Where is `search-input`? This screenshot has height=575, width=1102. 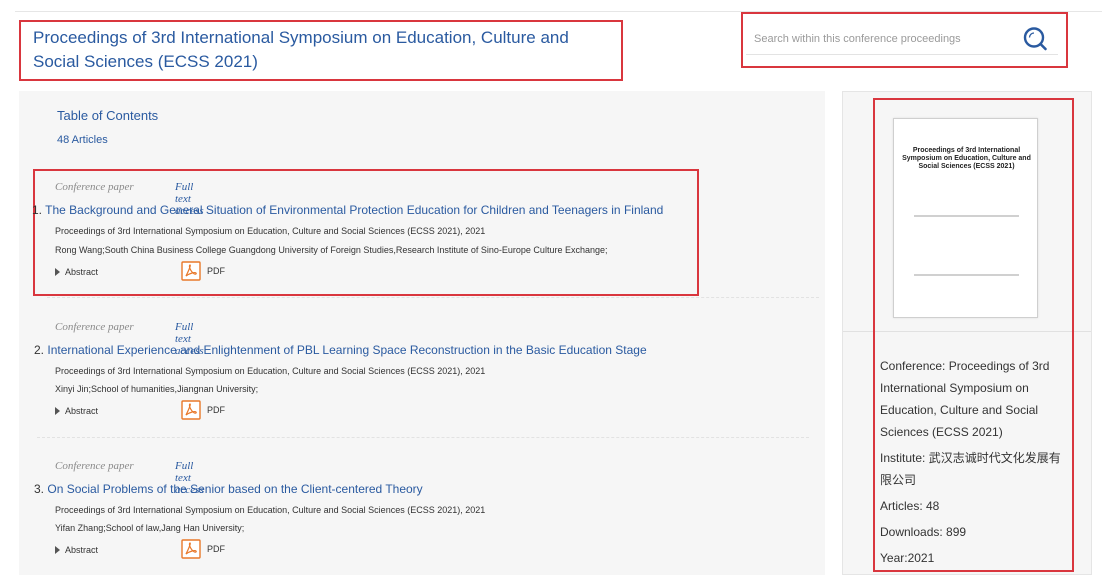 search-input is located at coordinates (884, 39).